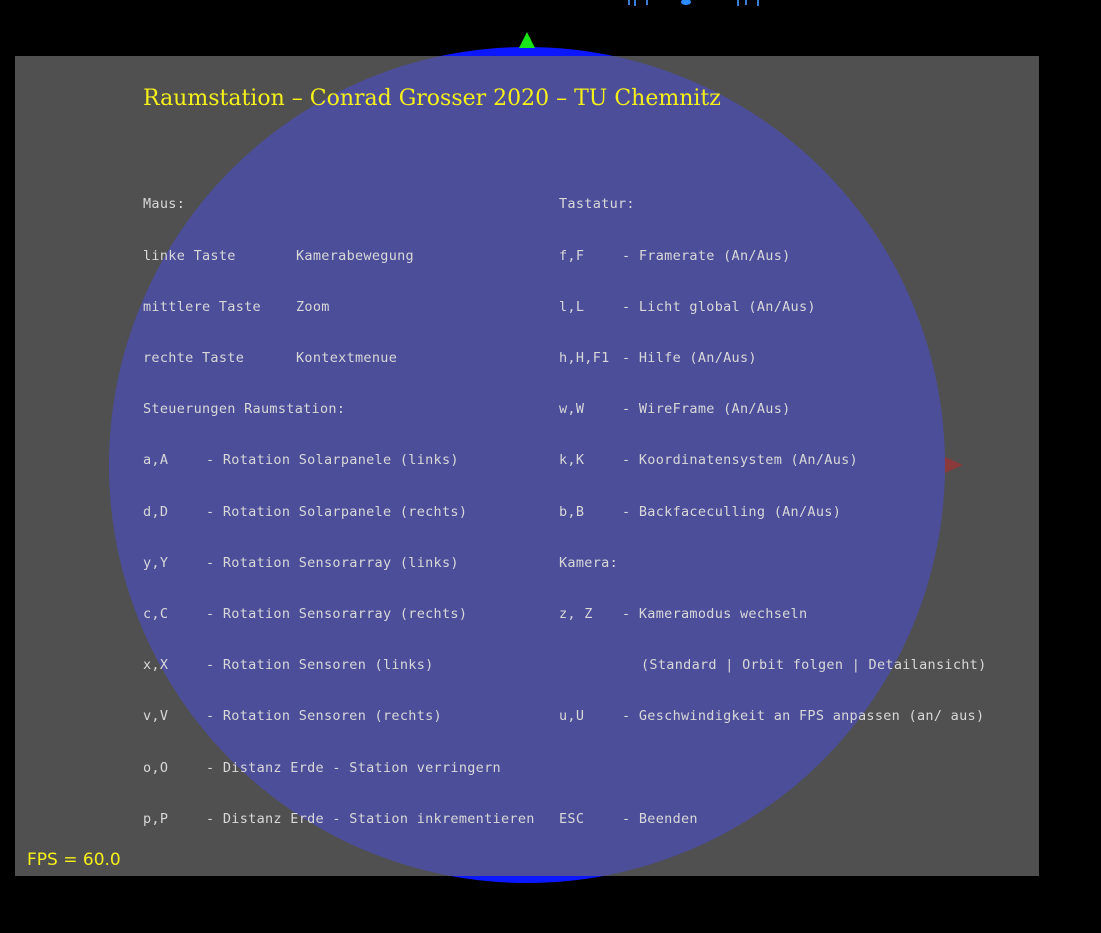  What do you see at coordinates (572, 460) in the screenshot?
I see `keyboard-key: k,K` at bounding box center [572, 460].